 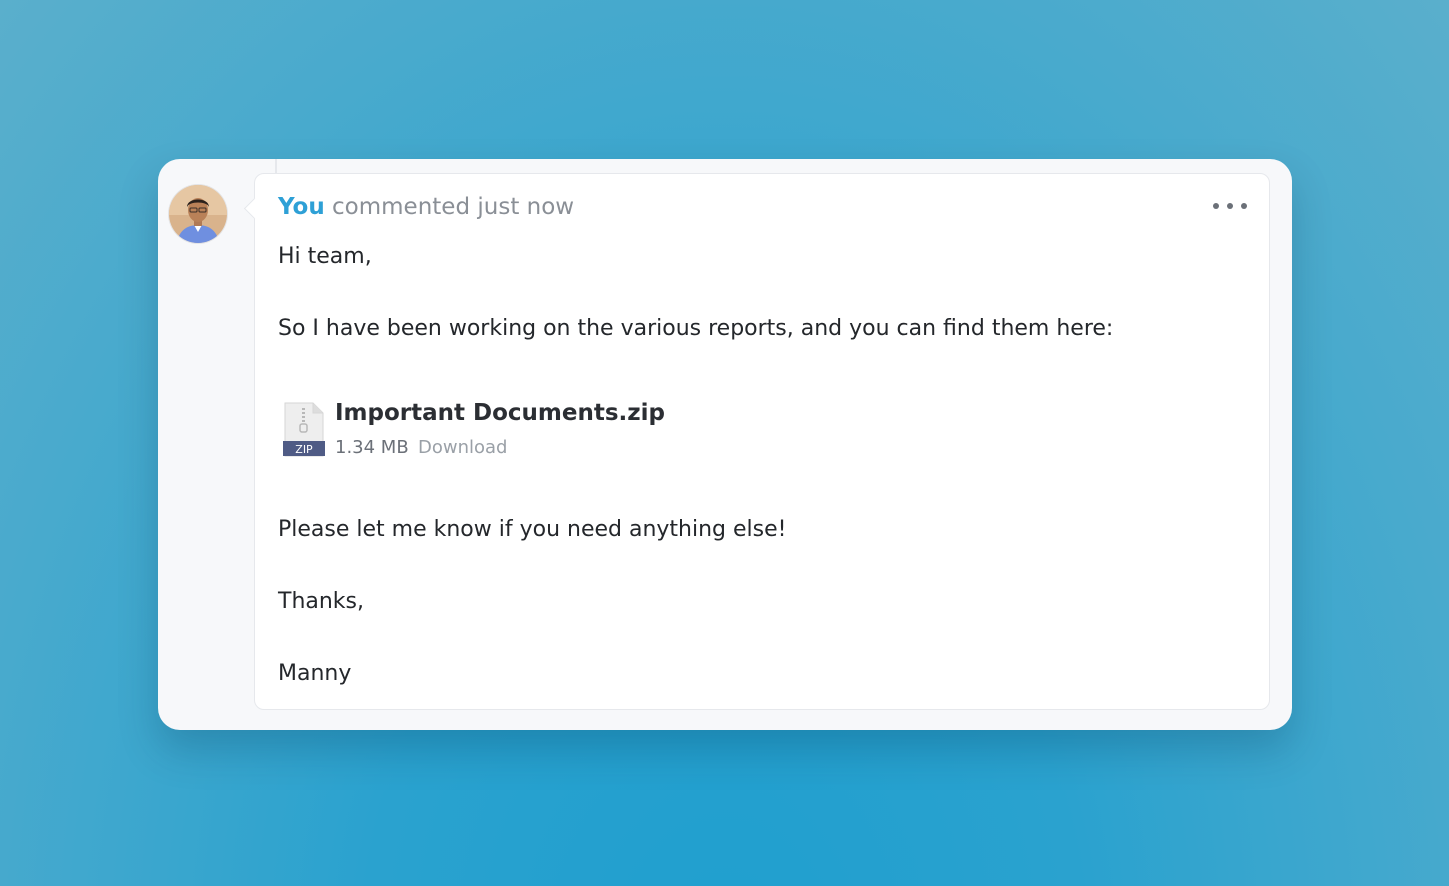 I want to click on avatar, so click(x=198, y=214).